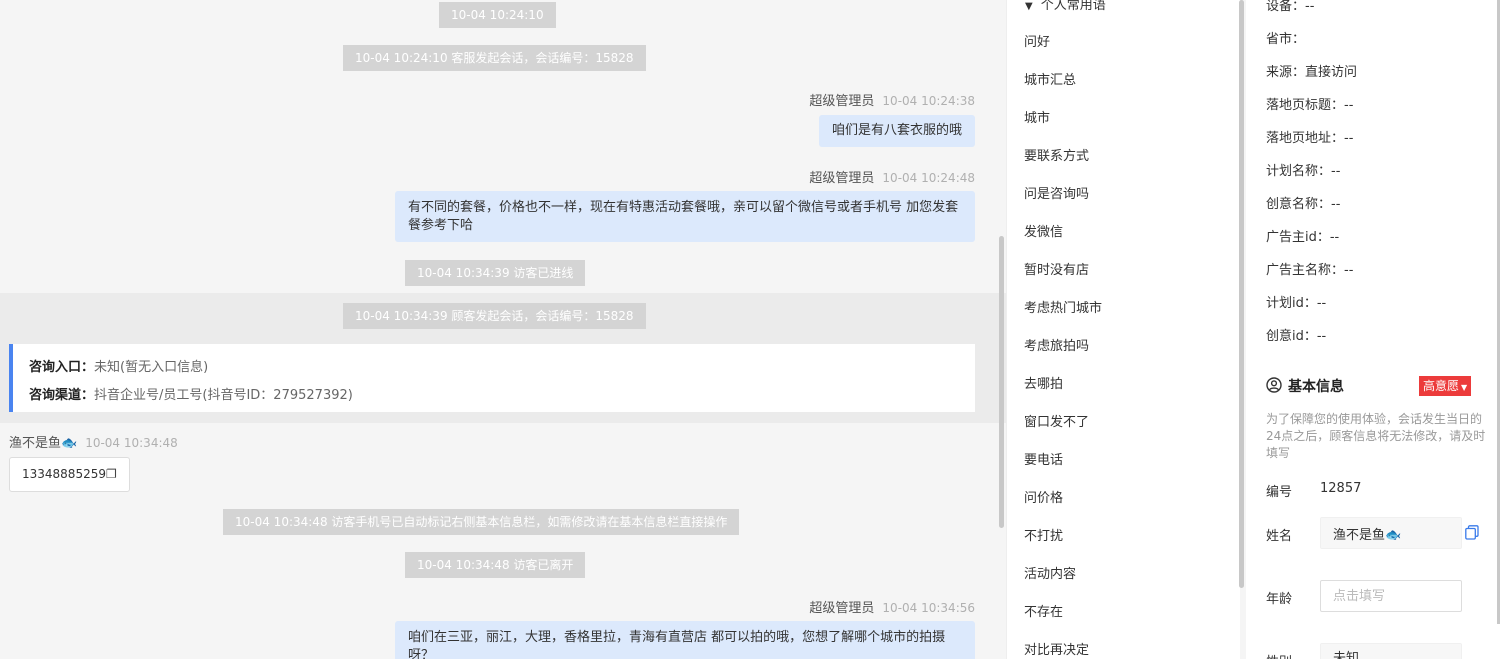 The width and height of the screenshot is (1501, 659). I want to click on message-time: 10-04 10:34:48, so click(131, 443).